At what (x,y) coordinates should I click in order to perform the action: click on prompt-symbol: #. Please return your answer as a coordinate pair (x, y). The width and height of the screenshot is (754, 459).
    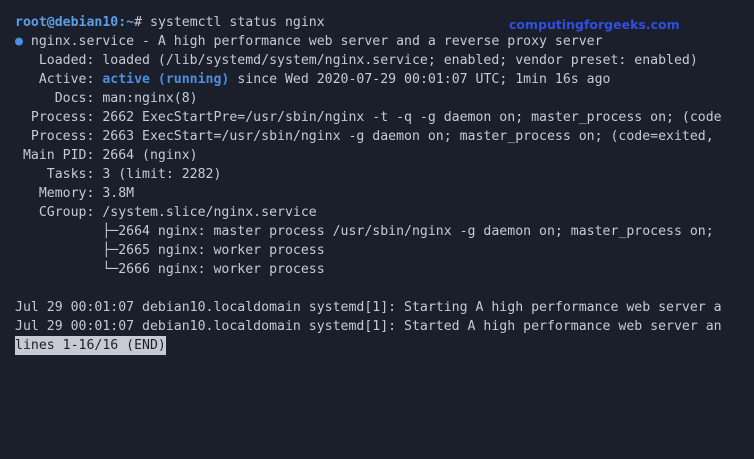
    Looking at the image, I should click on (138, 22).